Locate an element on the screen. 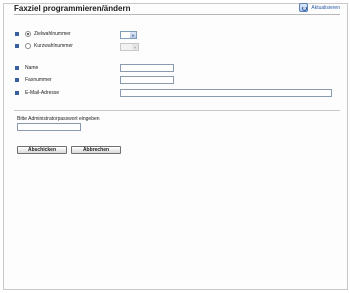  email-row: E-Mail-Adresse is located at coordinates (37, 93).